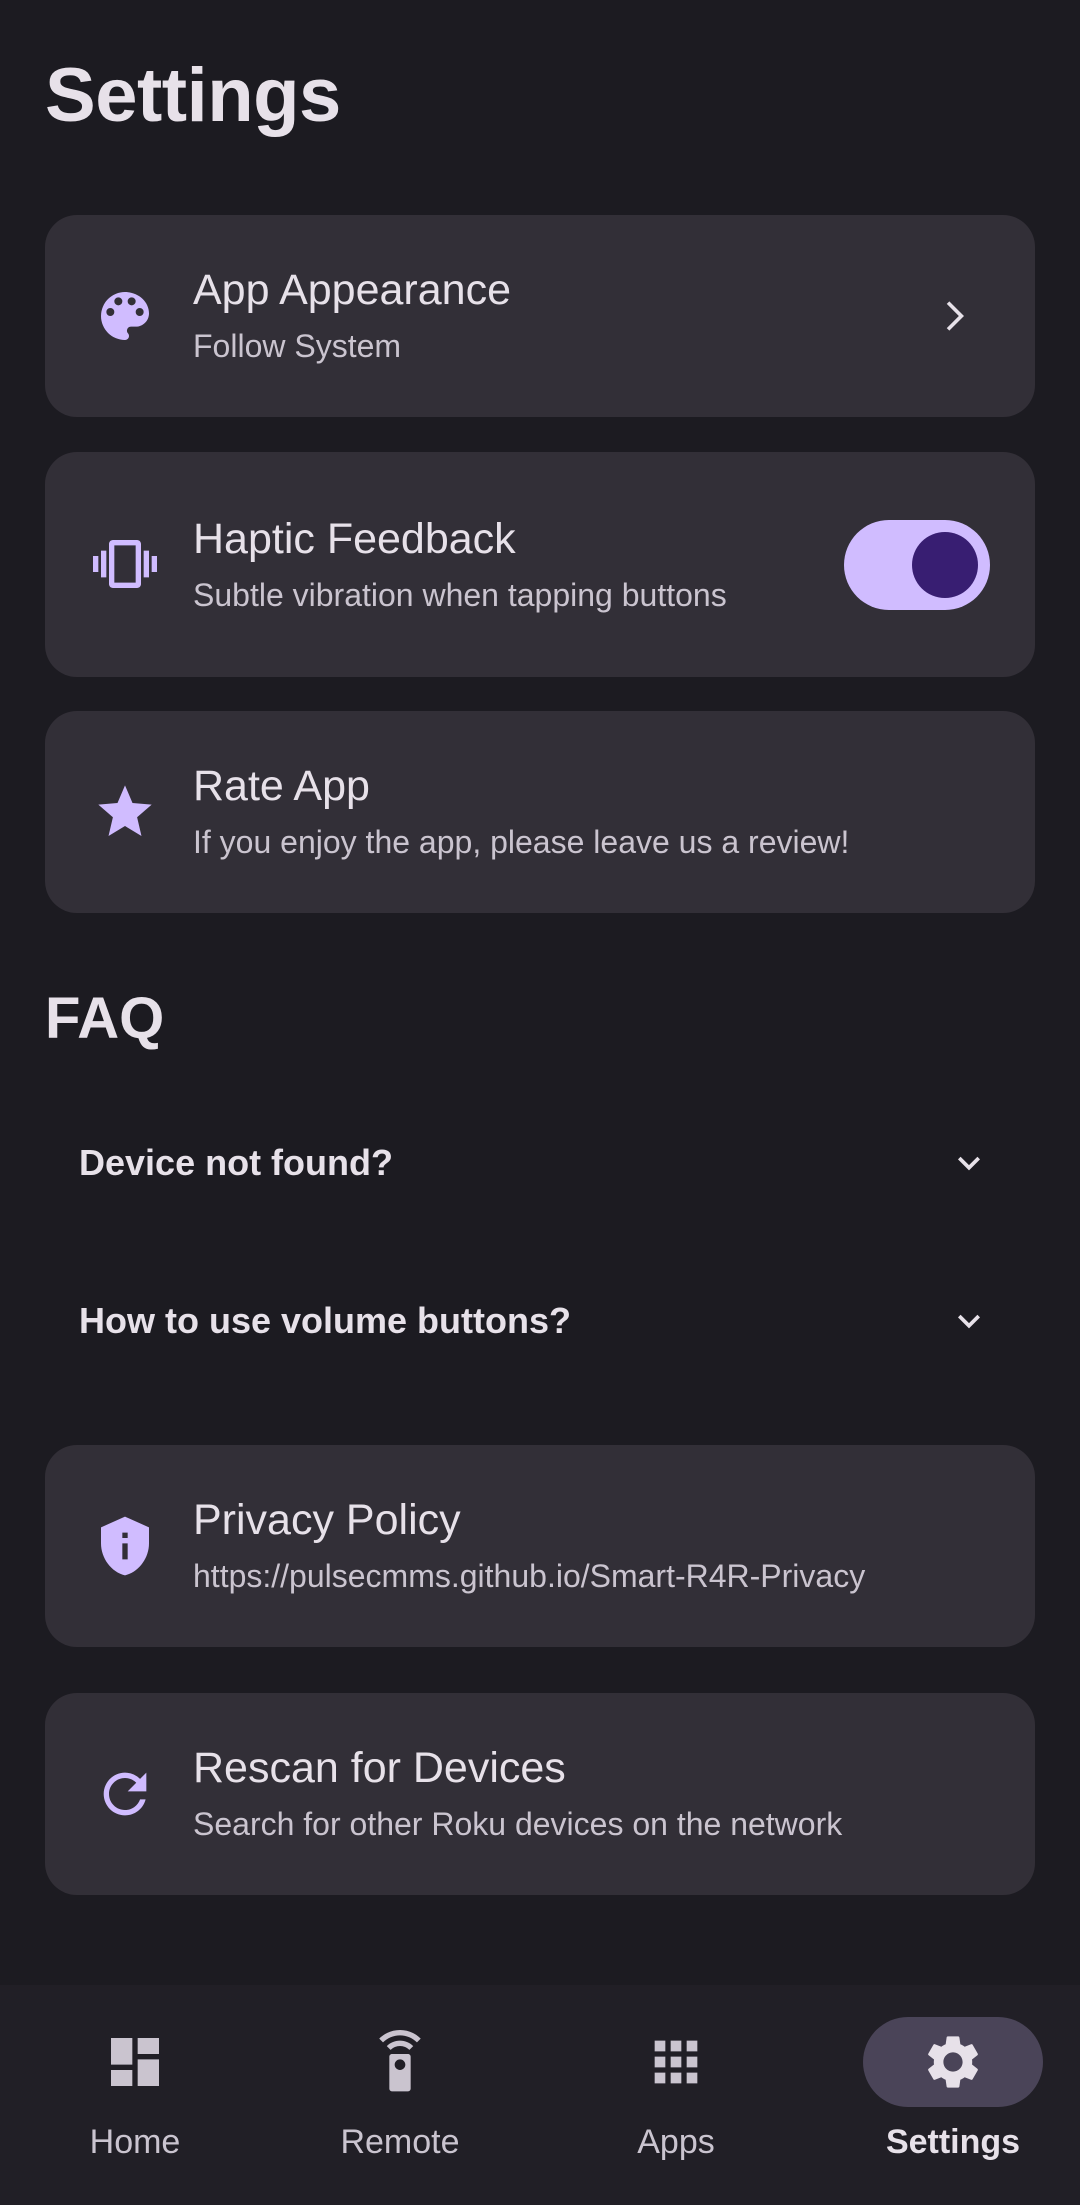  What do you see at coordinates (281, 786) in the screenshot?
I see `rate-app-title: Rate App` at bounding box center [281, 786].